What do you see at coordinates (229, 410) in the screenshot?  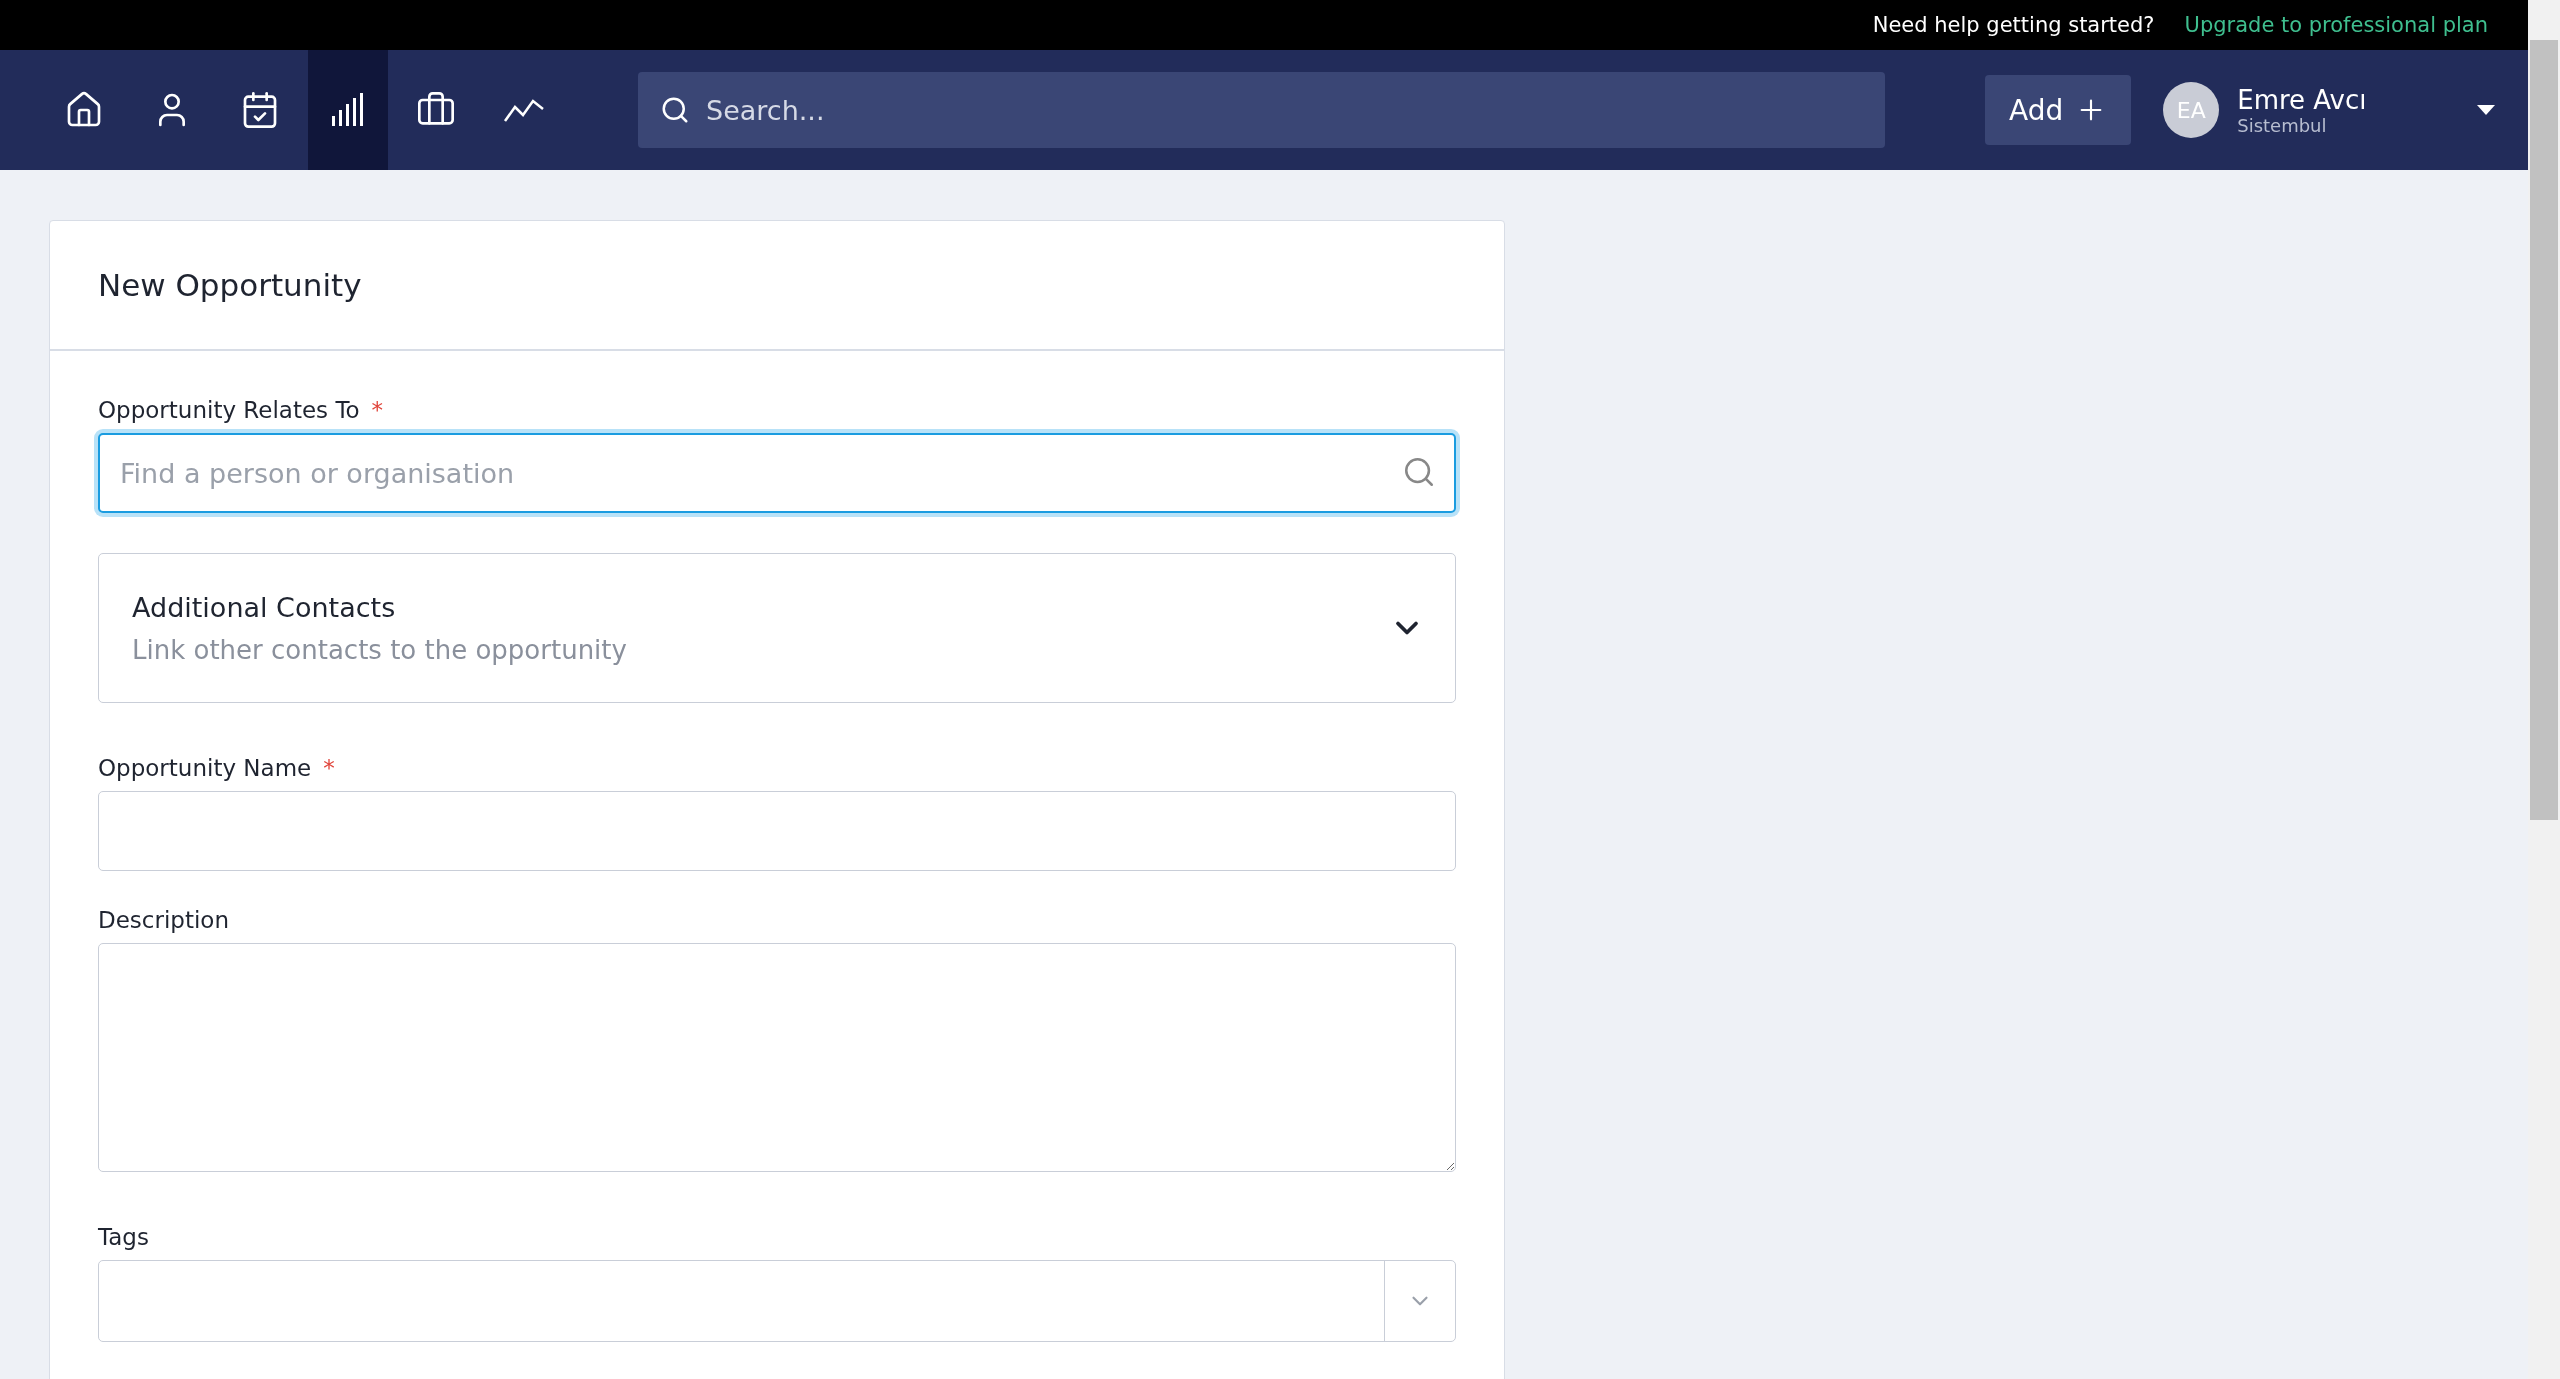 I see `field-label: Opportunity Relates To` at bounding box center [229, 410].